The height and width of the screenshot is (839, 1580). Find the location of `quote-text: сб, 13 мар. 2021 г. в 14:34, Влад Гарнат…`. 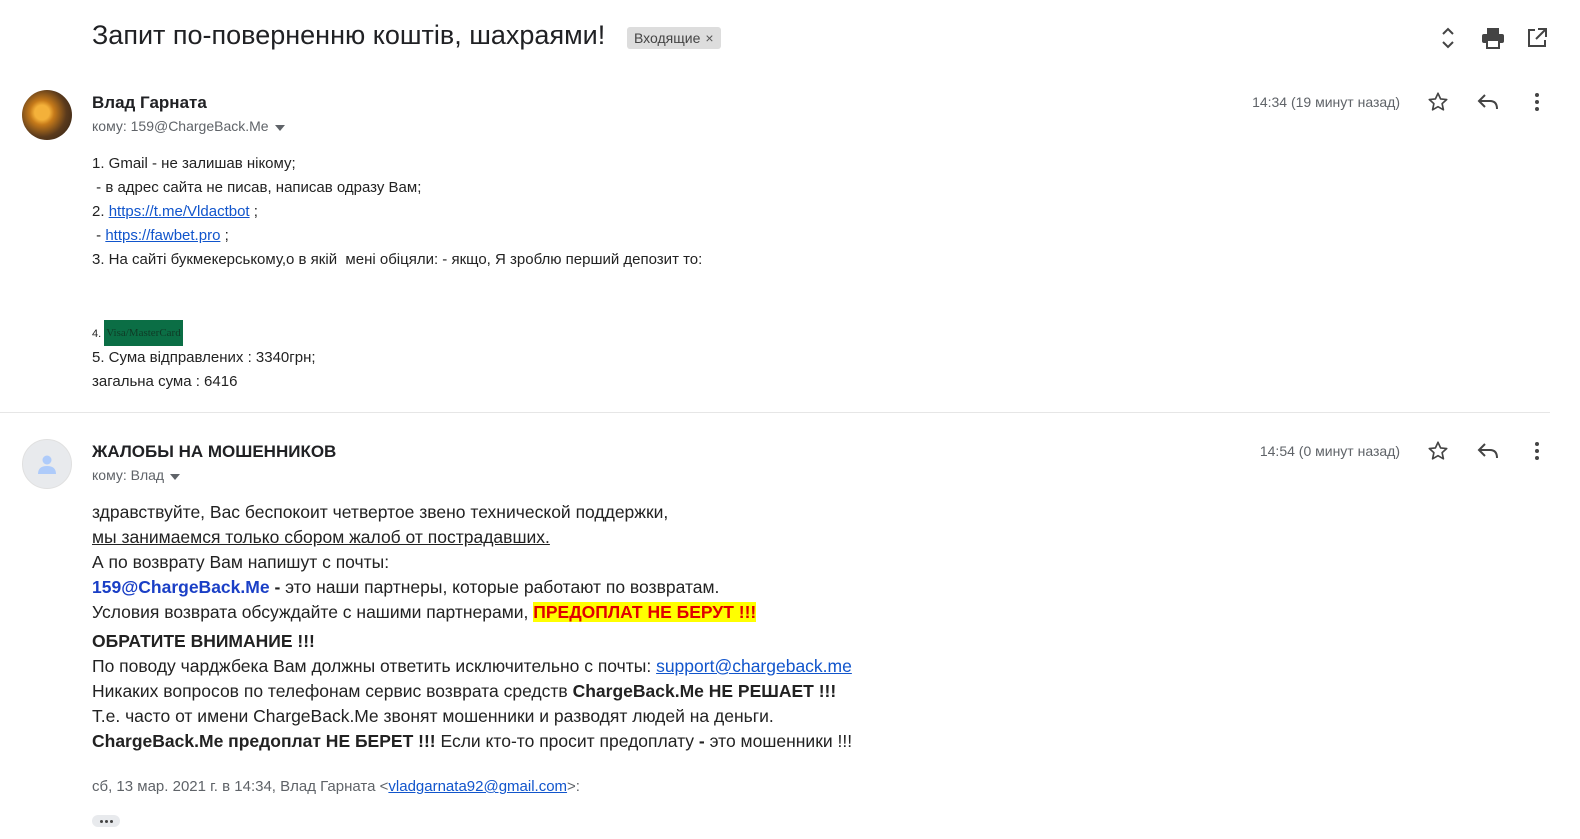

quote-text: сб, 13 мар. 2021 г. в 14:34, Влад Гарнат… is located at coordinates (240, 786).